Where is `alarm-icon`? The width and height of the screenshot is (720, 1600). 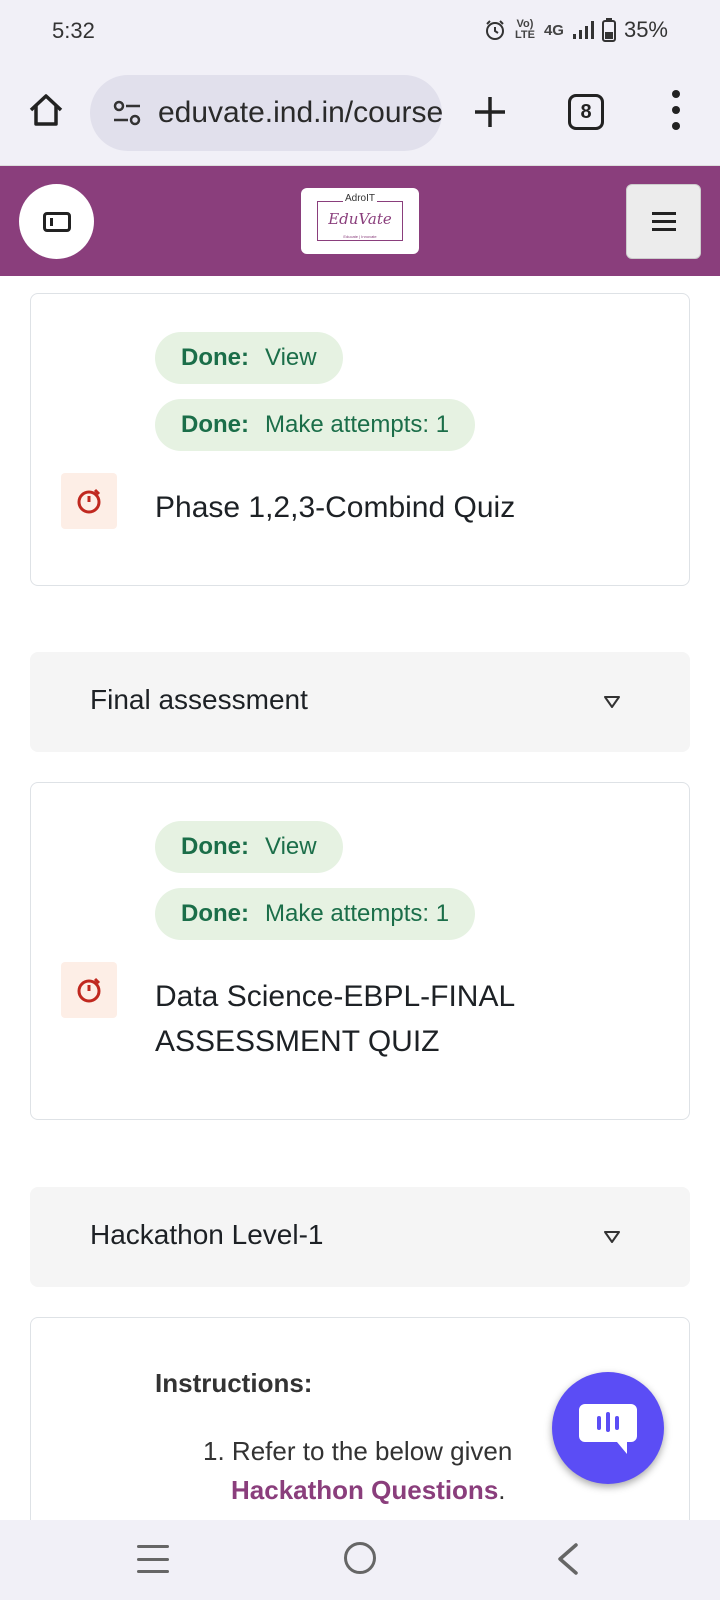
alarm-icon is located at coordinates (494, 30).